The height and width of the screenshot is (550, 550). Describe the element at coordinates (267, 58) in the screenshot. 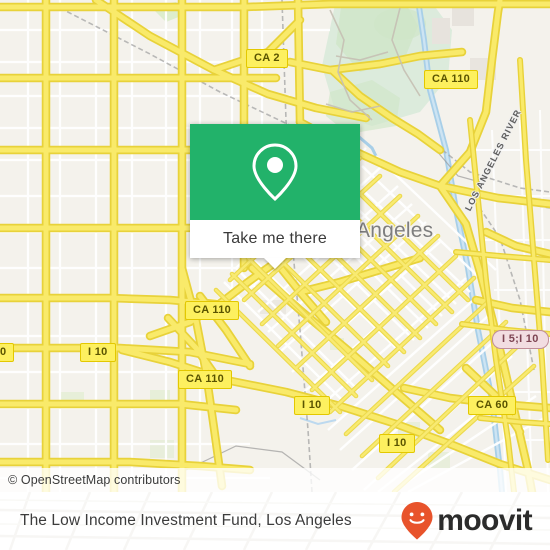

I see `road-shield-ca-2: CA 2` at that location.